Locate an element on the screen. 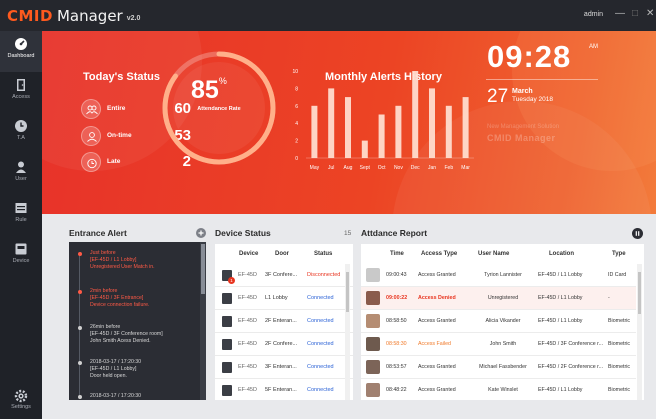 Image resolution: width=656 pixels, height=419 pixels. alert-line: [EF-45D / 3F Entrance] is located at coordinates (117, 298).